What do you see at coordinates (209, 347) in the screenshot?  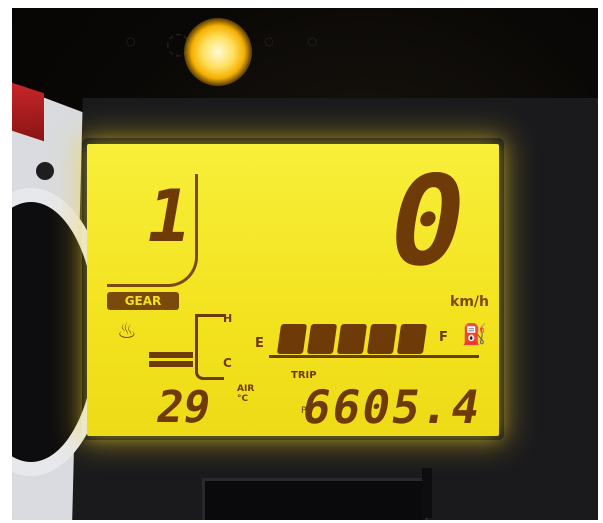 I see `coolant-scale` at bounding box center [209, 347].